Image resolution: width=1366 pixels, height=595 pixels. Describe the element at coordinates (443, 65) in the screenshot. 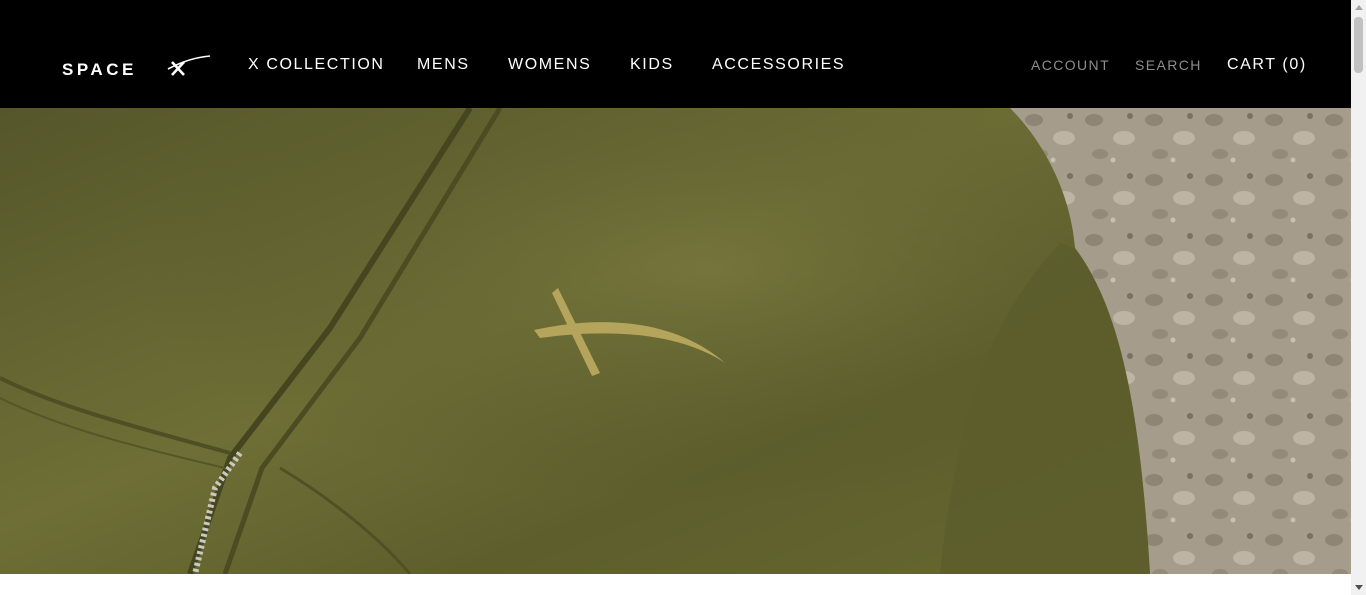

I see `nav-item-mens: MENS` at that location.